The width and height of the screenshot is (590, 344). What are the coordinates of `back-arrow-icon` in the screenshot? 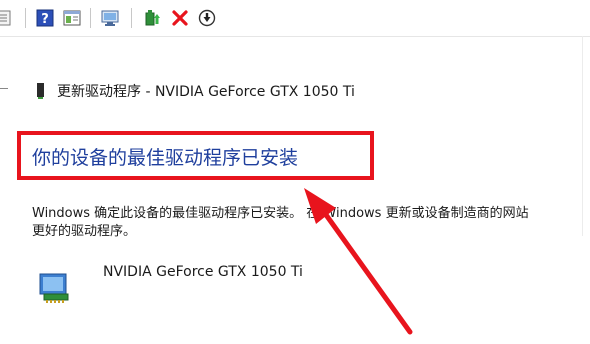 It's located at (4, 88).